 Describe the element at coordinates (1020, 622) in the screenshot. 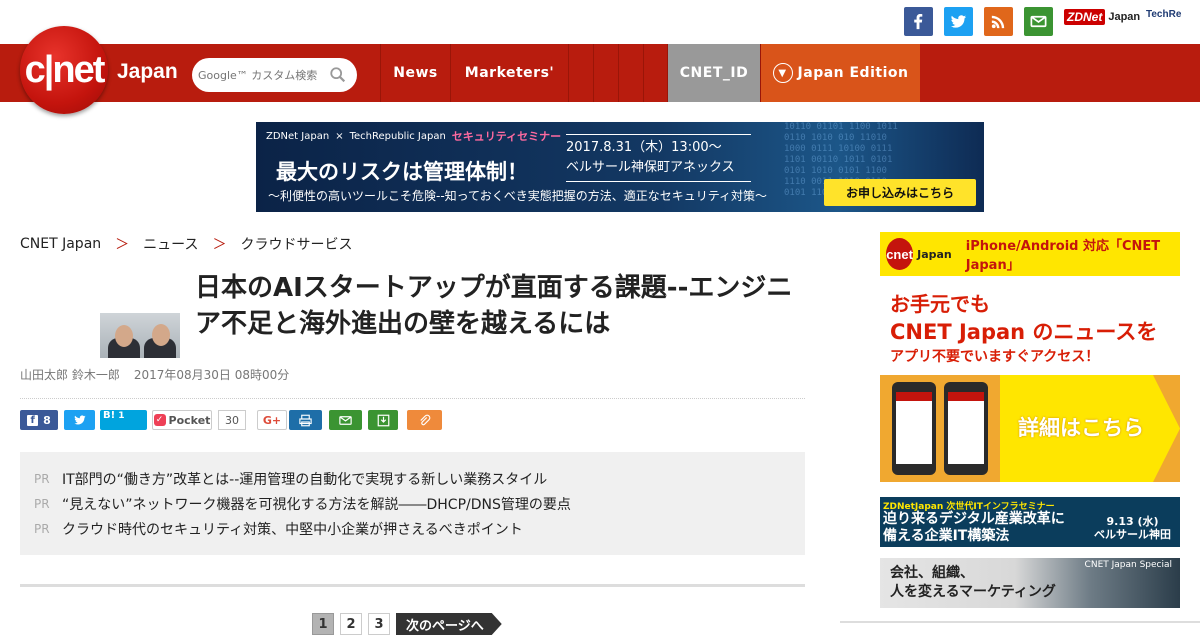

I see `sidebar-divider` at that location.